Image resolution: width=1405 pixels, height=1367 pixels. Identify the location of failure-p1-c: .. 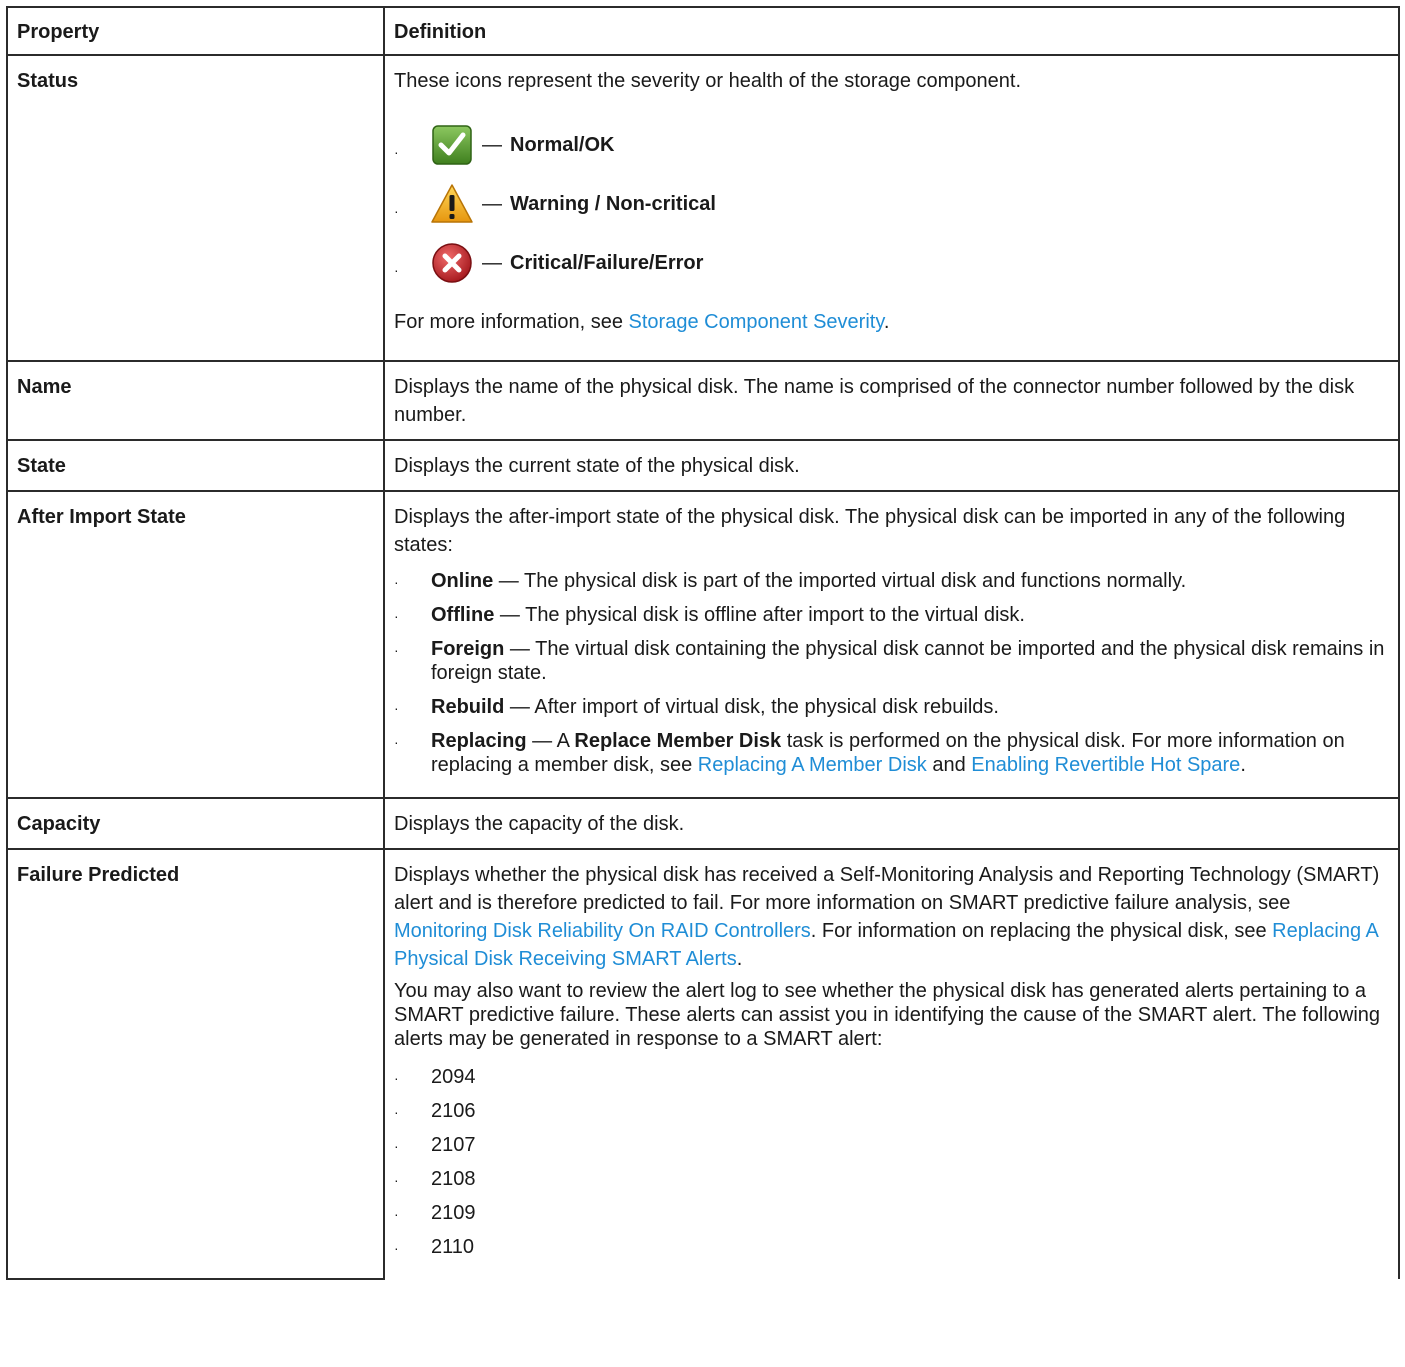
(739, 959).